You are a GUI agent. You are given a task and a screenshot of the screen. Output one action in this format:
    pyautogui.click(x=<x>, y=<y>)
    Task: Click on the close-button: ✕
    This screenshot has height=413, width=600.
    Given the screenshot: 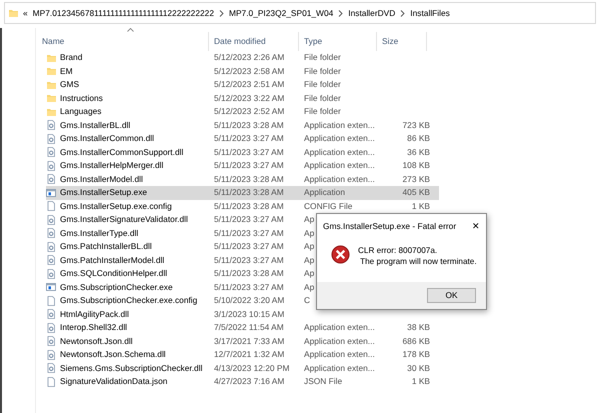 What is the action you would take?
    pyautogui.click(x=476, y=226)
    